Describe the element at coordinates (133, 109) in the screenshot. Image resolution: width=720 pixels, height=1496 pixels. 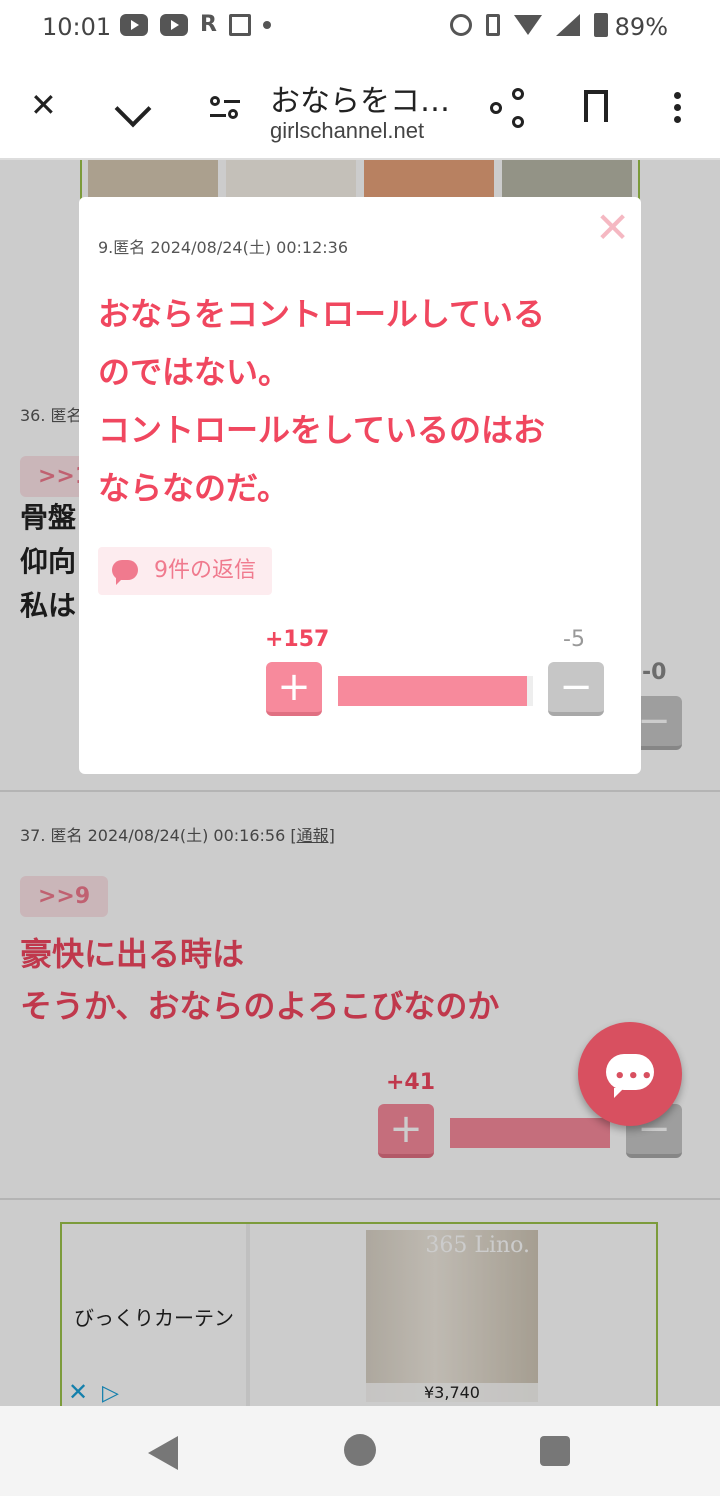
I see `chevron-down-icon` at that location.